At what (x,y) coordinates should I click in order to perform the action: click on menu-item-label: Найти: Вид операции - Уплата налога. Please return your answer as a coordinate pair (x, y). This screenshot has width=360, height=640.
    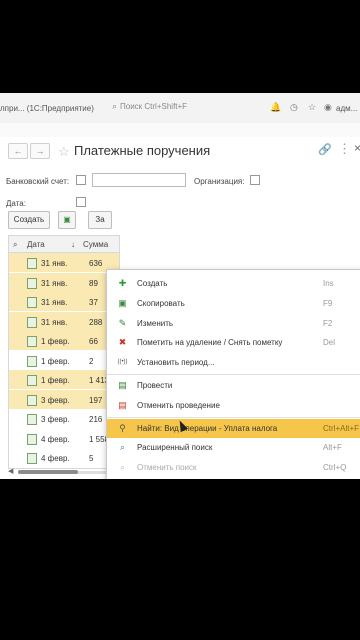
    Looking at the image, I should click on (207, 428).